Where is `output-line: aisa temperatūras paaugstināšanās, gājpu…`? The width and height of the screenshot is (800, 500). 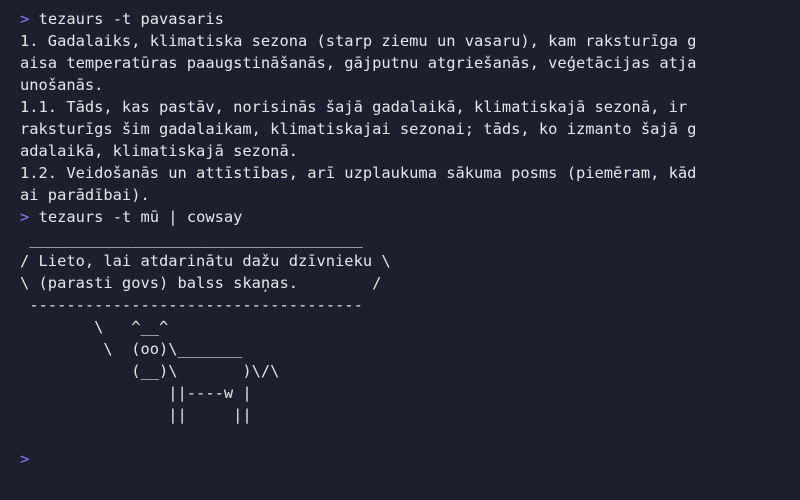 output-line: aisa temperatūras paaugstināšanās, gājpu… is located at coordinates (358, 63).